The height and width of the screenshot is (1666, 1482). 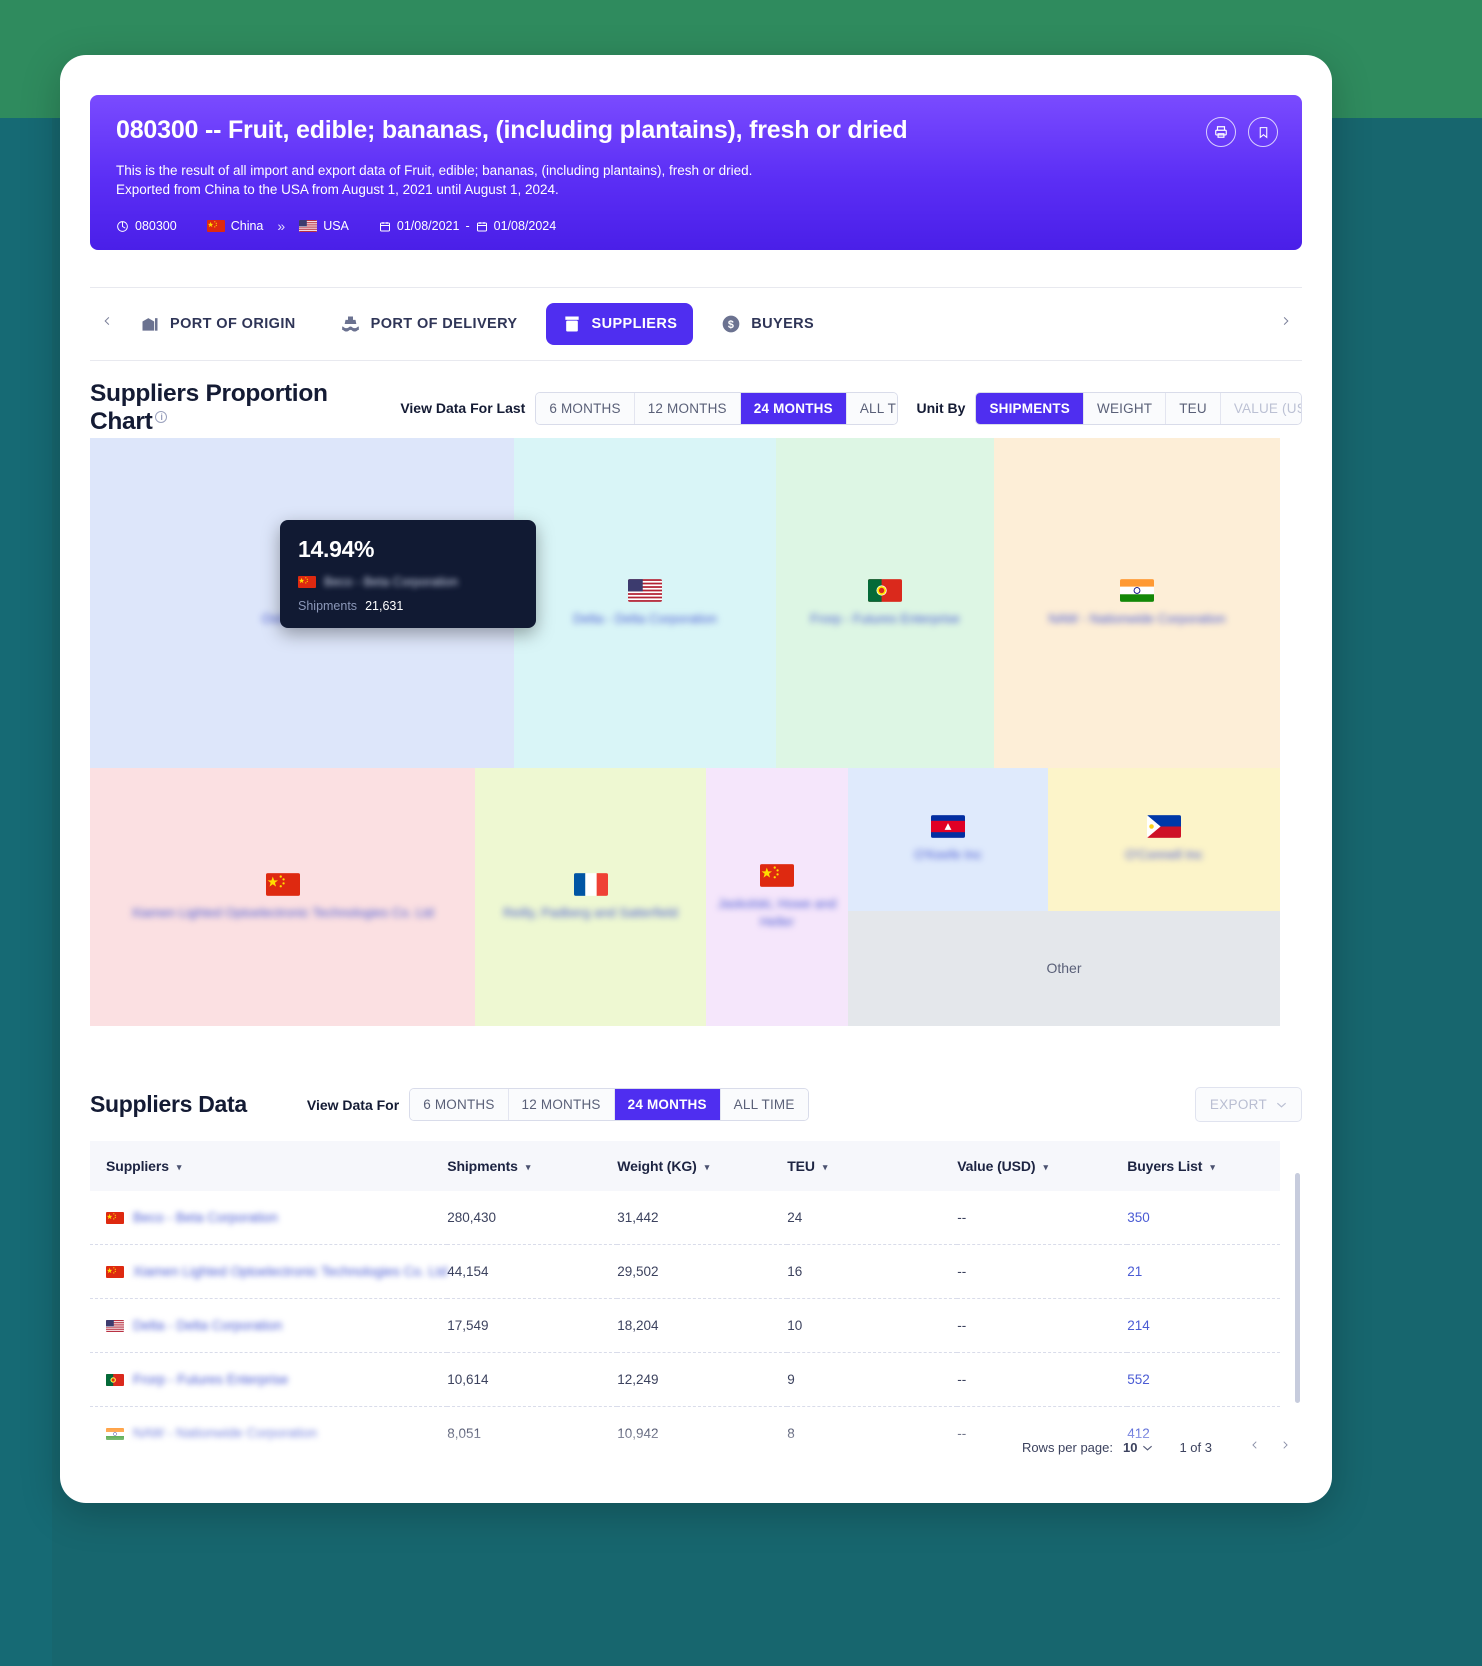 I want to click on cell-teu: 16, so click(x=872, y=1271).